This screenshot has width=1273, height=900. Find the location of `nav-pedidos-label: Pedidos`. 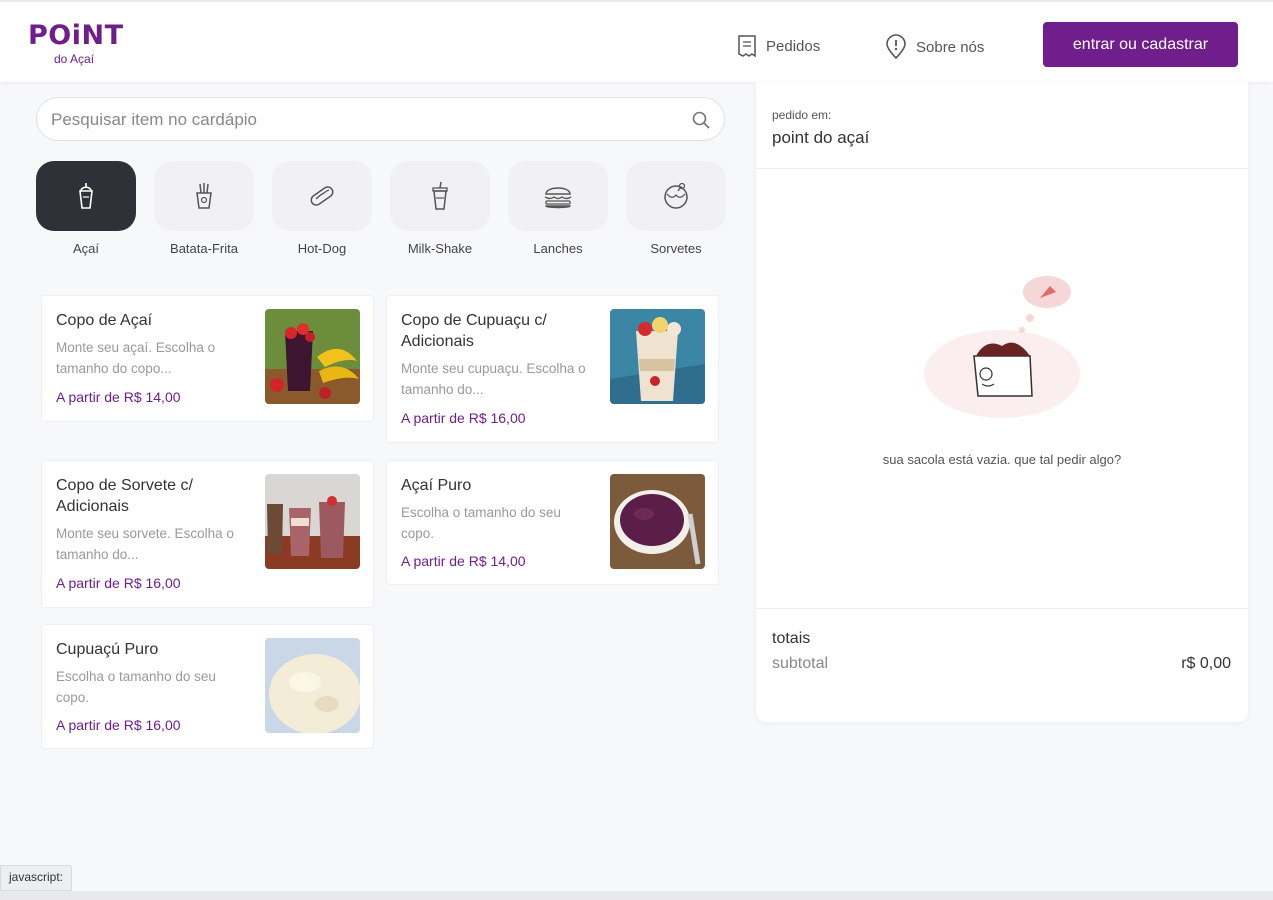

nav-pedidos-label: Pedidos is located at coordinates (793, 46).